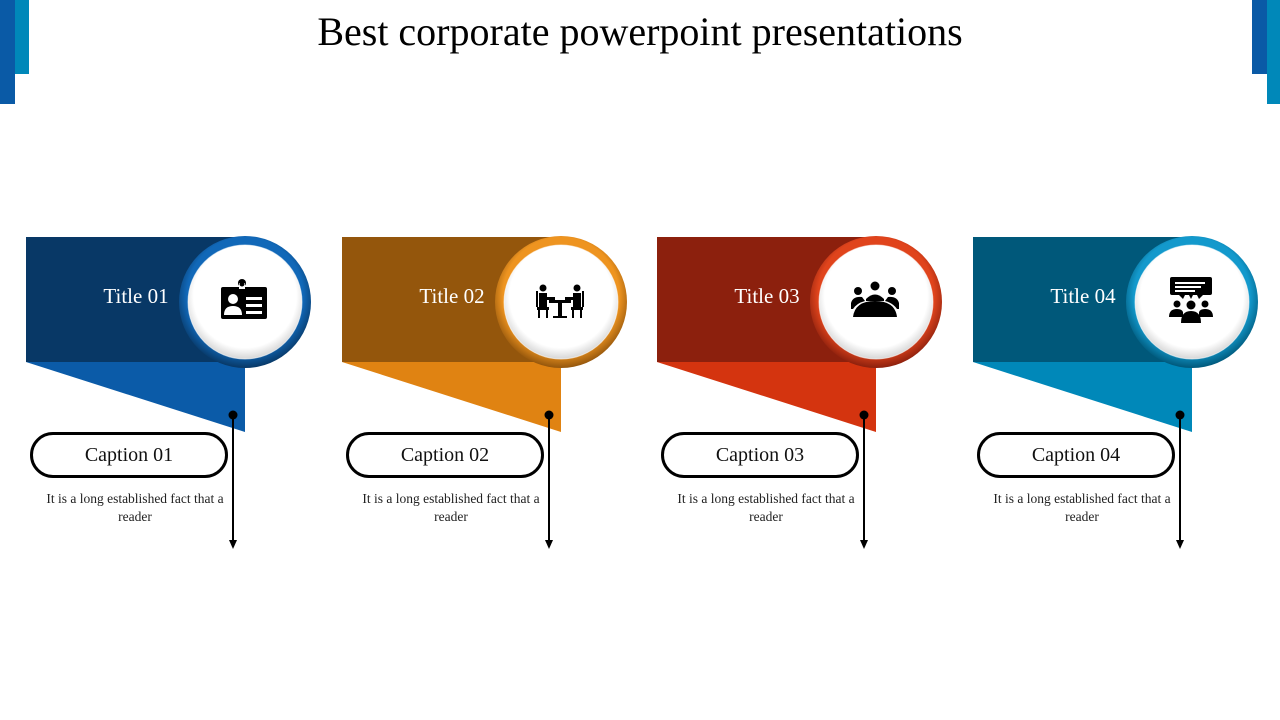 This screenshot has height=720, width=1280. What do you see at coordinates (875, 301) in the screenshot?
I see `conference-group-icon` at bounding box center [875, 301].